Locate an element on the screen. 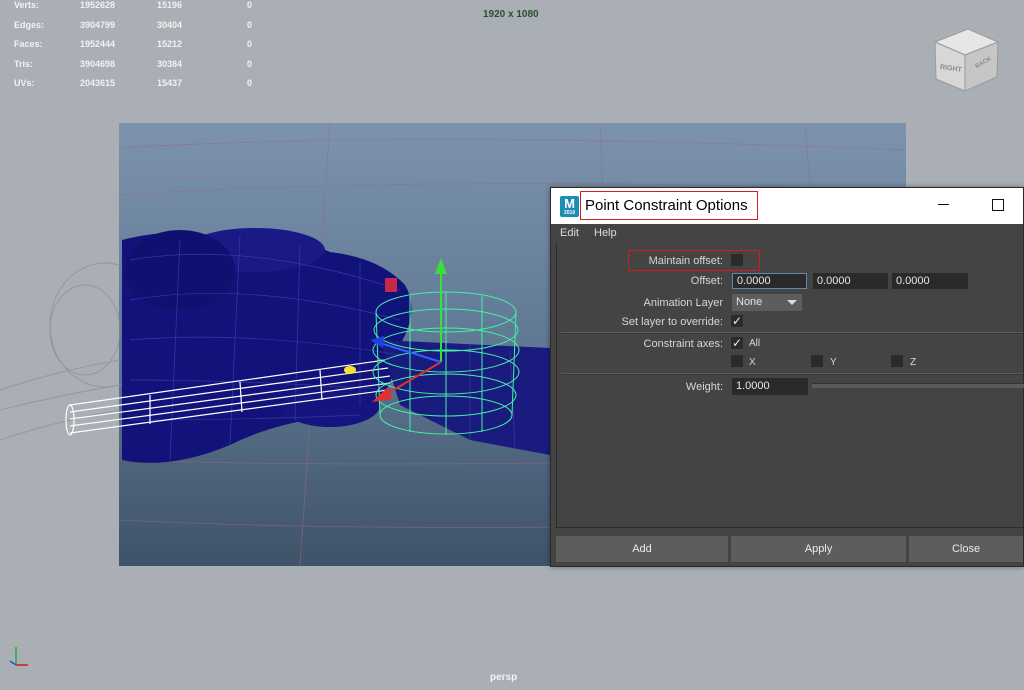  weight-label: Weight: is located at coordinates (704, 387).